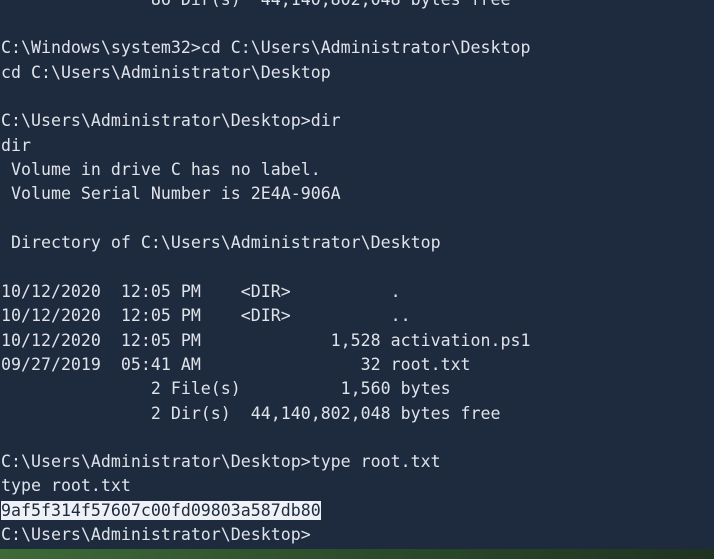 The height and width of the screenshot is (559, 714). What do you see at coordinates (66, 485) in the screenshot?
I see `command-type-echo: type root.txt` at bounding box center [66, 485].